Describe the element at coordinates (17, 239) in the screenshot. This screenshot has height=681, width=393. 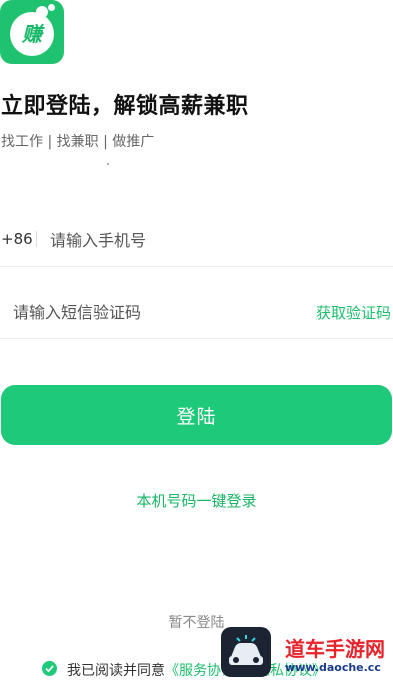
I see `country-code-selector: +86` at that location.